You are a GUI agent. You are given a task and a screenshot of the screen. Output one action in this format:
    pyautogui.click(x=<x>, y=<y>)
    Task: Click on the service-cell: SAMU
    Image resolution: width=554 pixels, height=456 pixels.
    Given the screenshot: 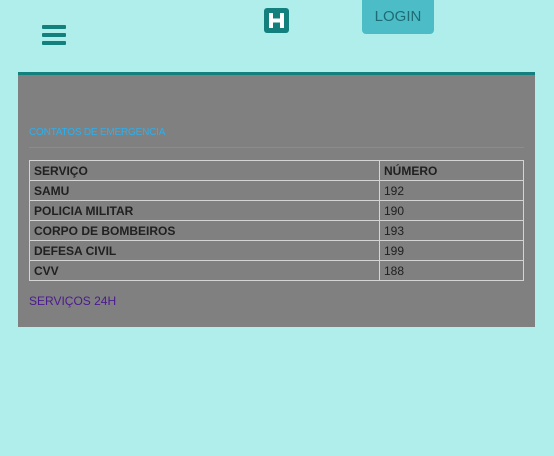 What is the action you would take?
    pyautogui.click(x=204, y=190)
    